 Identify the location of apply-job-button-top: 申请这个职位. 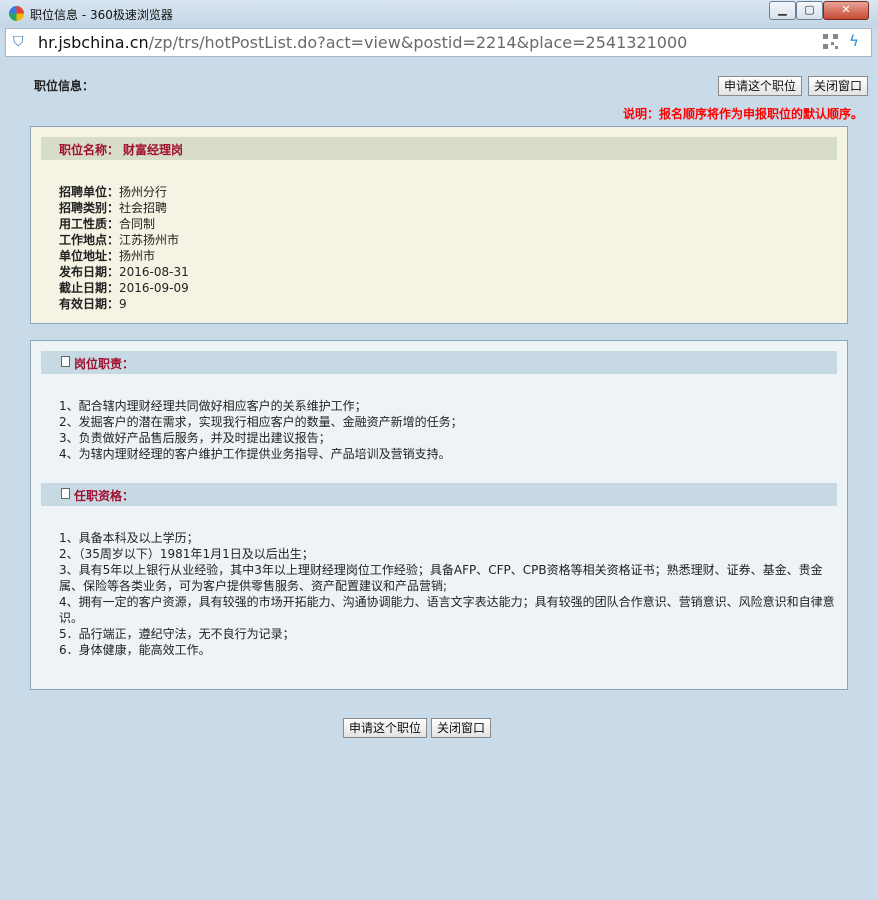
(760, 86).